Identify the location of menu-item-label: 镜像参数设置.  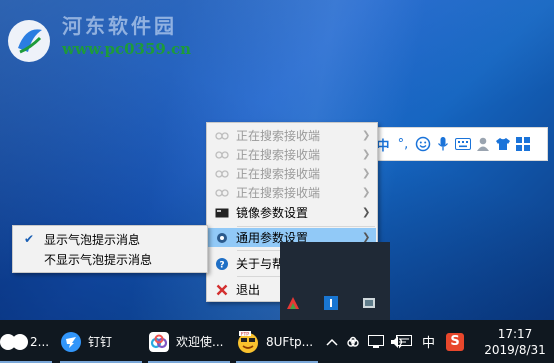
(272, 213).